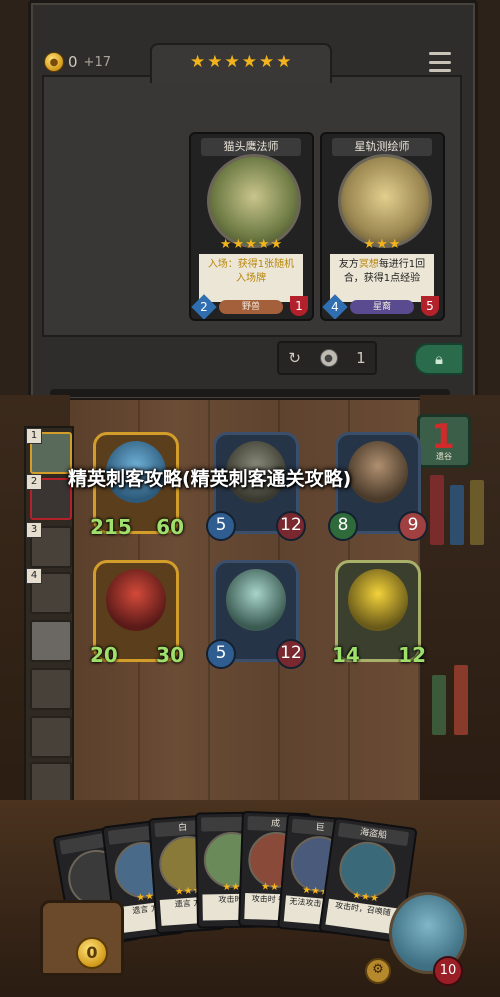  I want to click on card-description: 友方冥想每进行1回 合，获得1点经验, so click(382, 278).